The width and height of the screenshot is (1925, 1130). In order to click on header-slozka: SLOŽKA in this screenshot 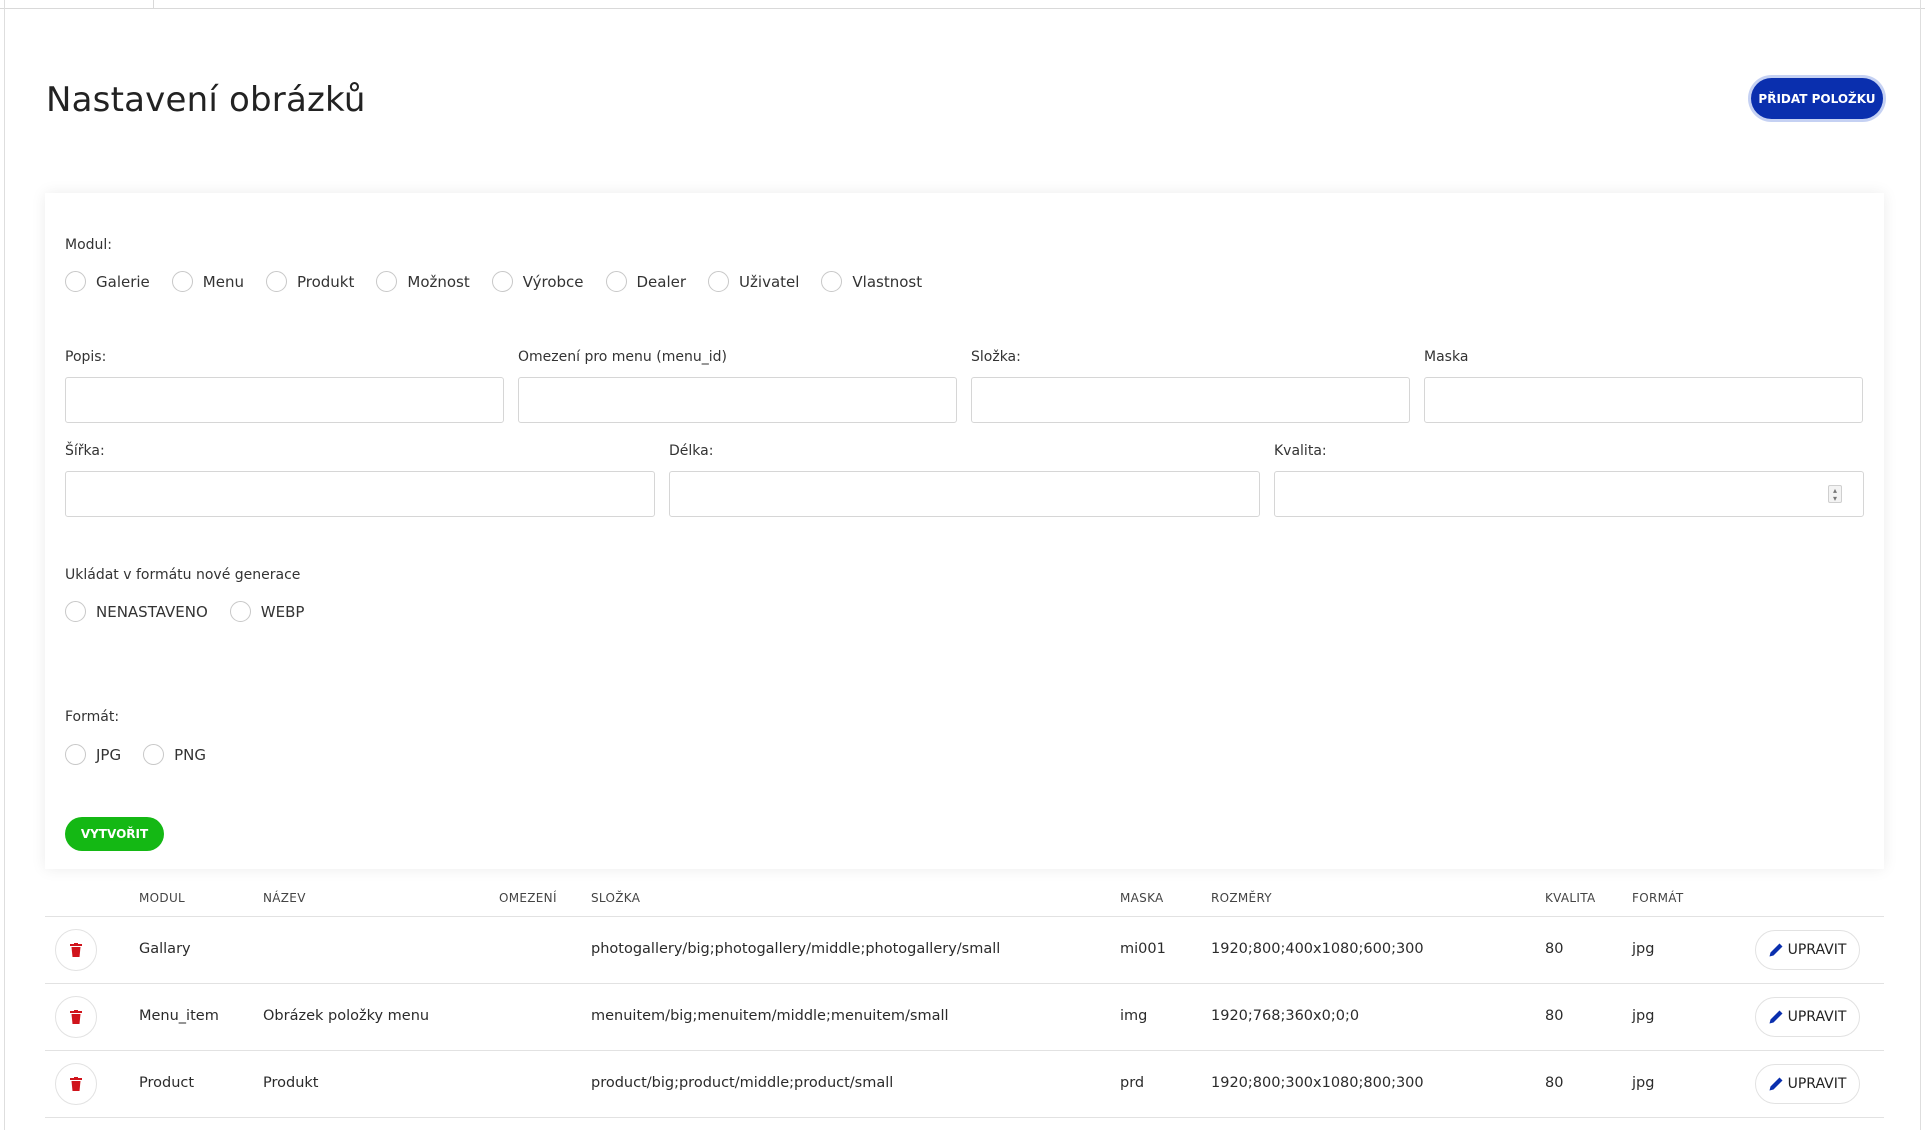, I will do `click(616, 898)`.